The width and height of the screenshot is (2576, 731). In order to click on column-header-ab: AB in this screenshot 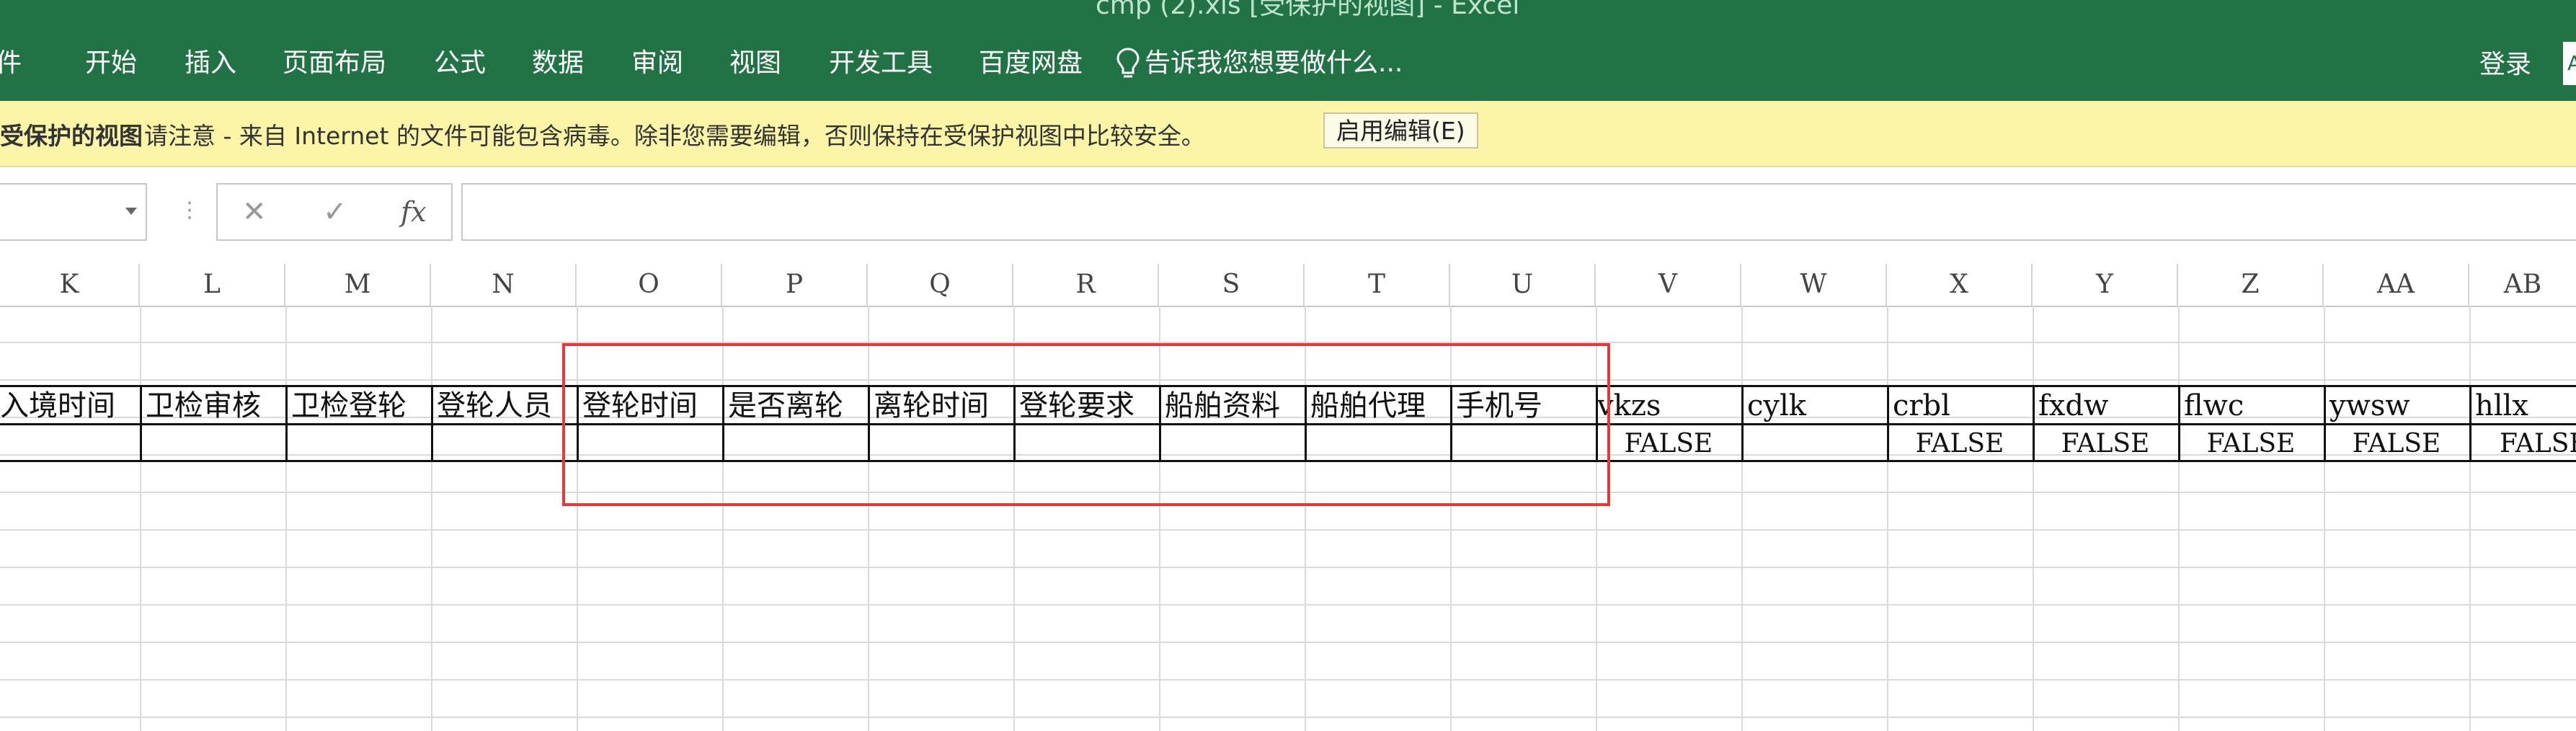, I will do `click(2522, 285)`.